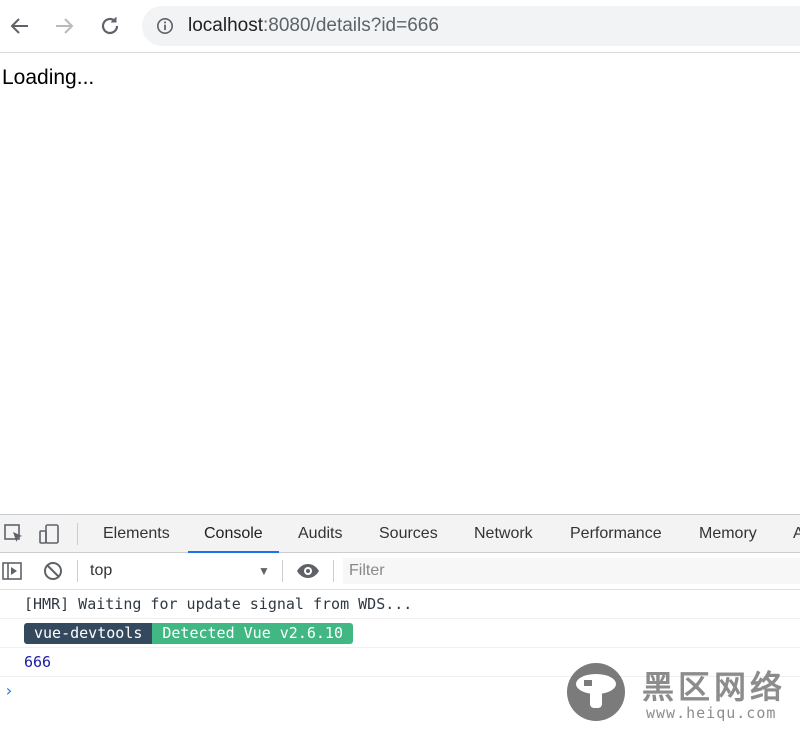 The height and width of the screenshot is (729, 800). What do you see at coordinates (49, 534) in the screenshot?
I see `device-toolbar-icon` at bounding box center [49, 534].